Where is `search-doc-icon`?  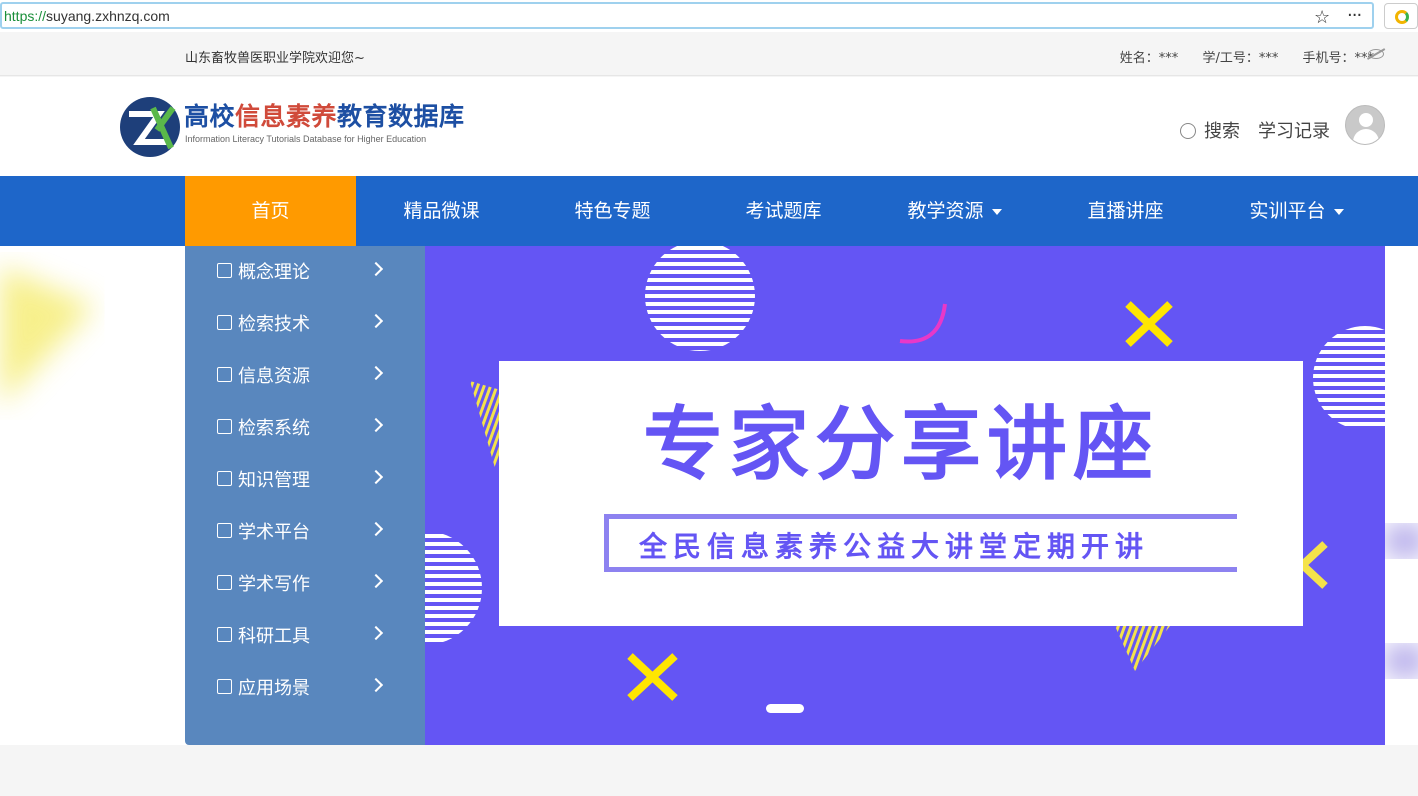
search-doc-icon is located at coordinates (224, 322).